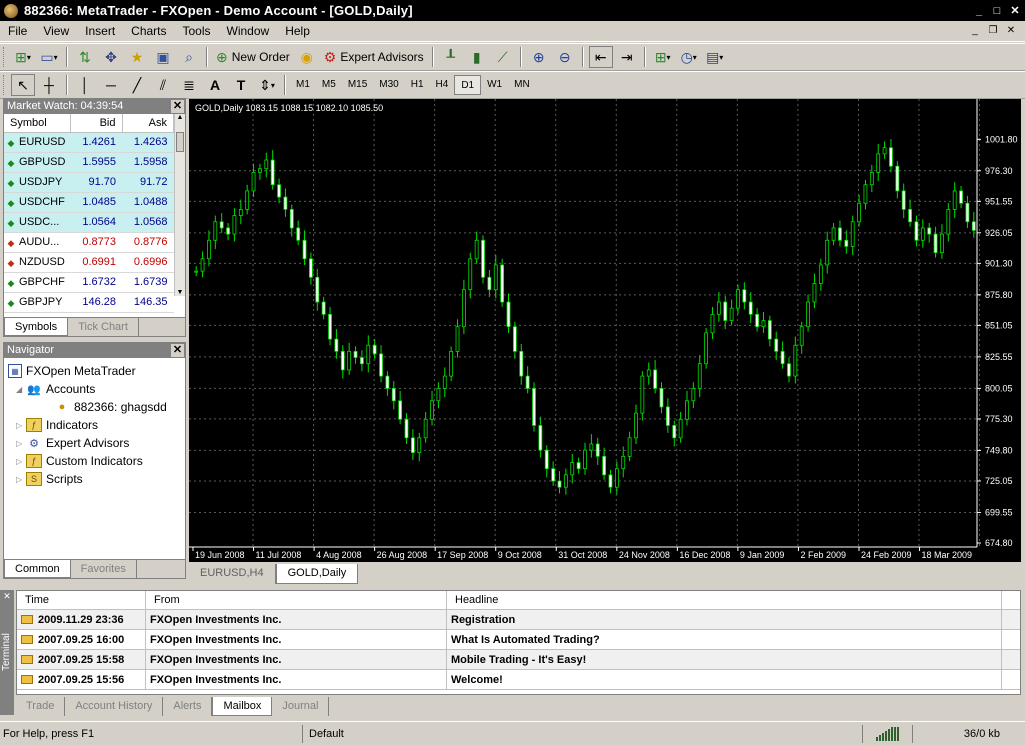 The width and height of the screenshot is (1025, 745). What do you see at coordinates (81, 600) in the screenshot?
I see `col-time: Time` at bounding box center [81, 600].